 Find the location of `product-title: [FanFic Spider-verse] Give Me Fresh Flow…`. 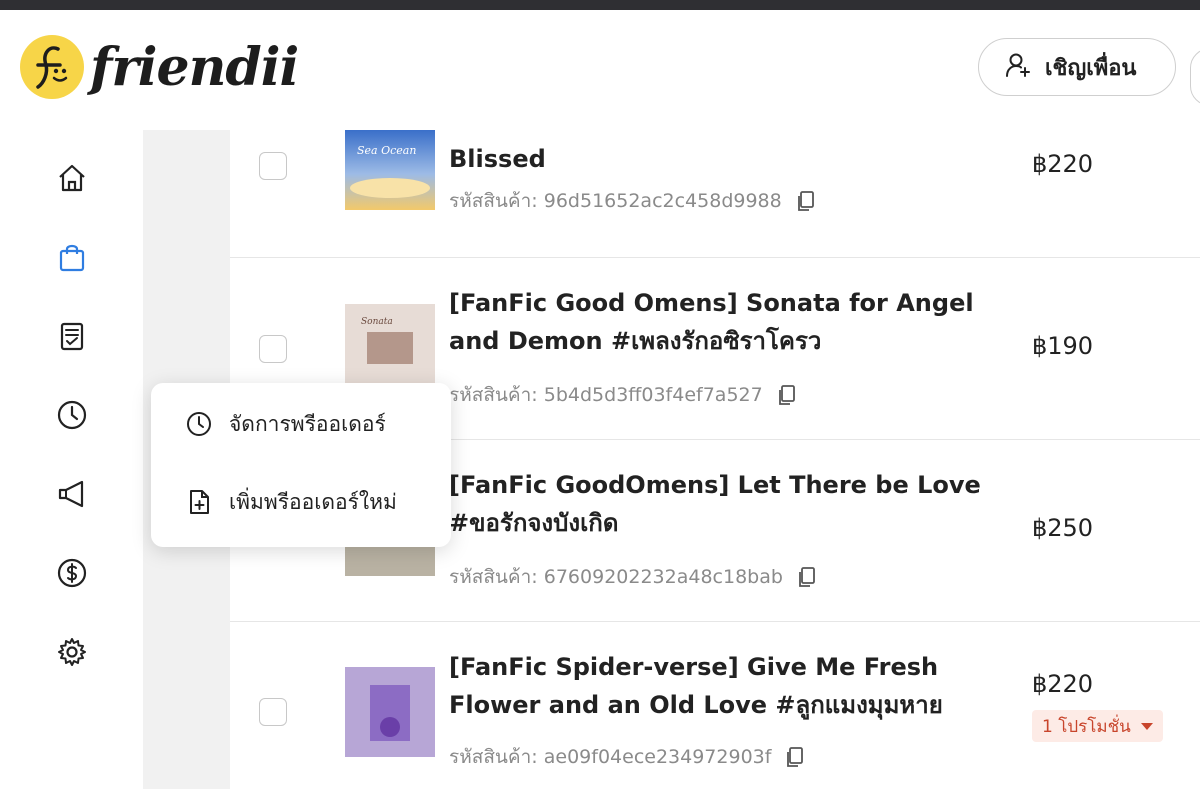

product-title: [FanFic Spider-verse] Give Me Fresh Flow… is located at coordinates (729, 686).